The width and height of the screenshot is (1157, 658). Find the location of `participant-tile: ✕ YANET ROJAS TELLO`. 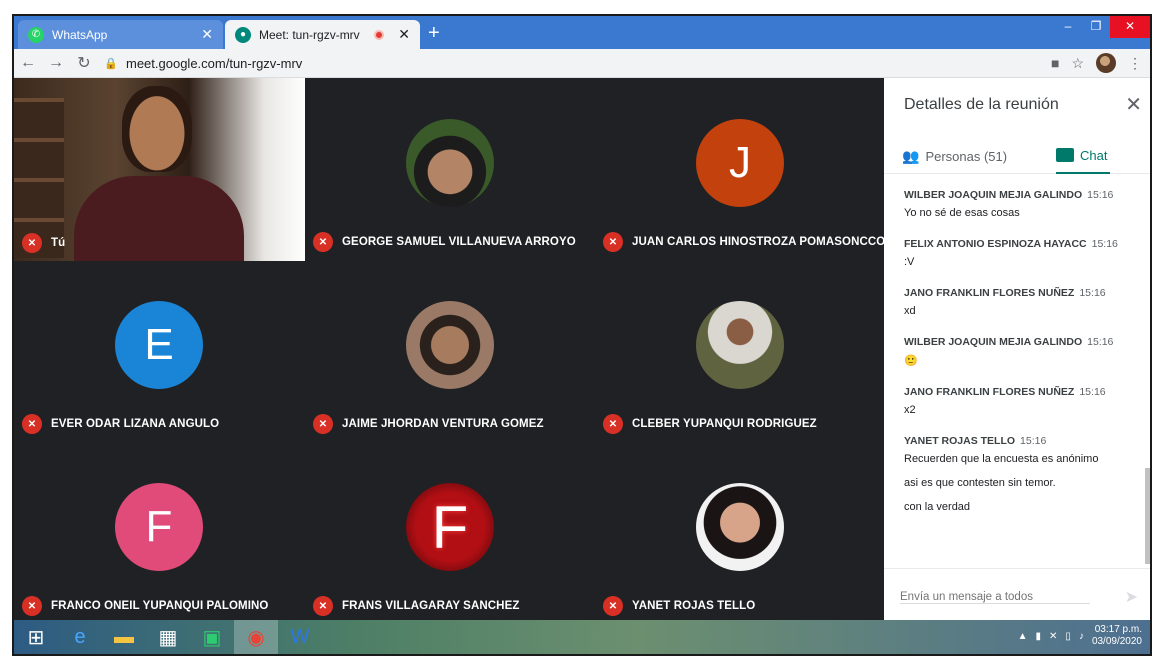

participant-tile: ✕ YANET ROJAS TELLO is located at coordinates (740, 533).